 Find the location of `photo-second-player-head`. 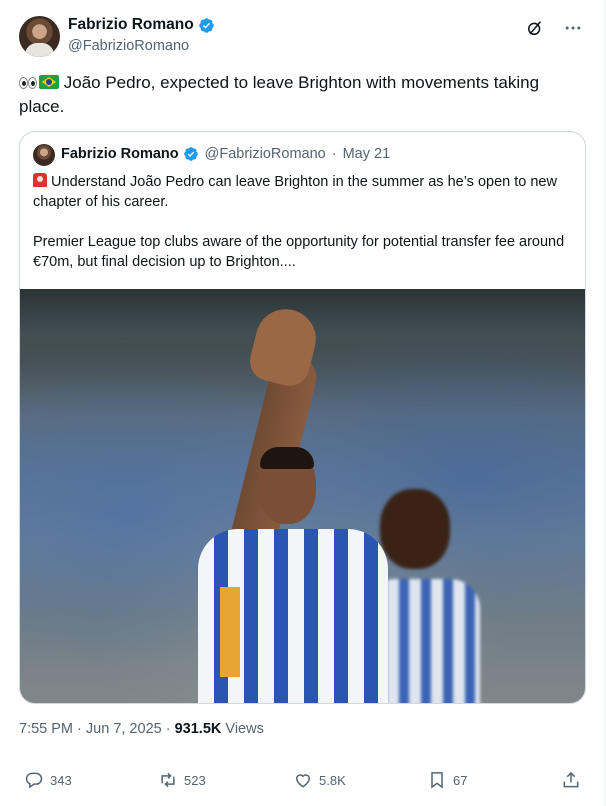

photo-second-player-head is located at coordinates (415, 529).